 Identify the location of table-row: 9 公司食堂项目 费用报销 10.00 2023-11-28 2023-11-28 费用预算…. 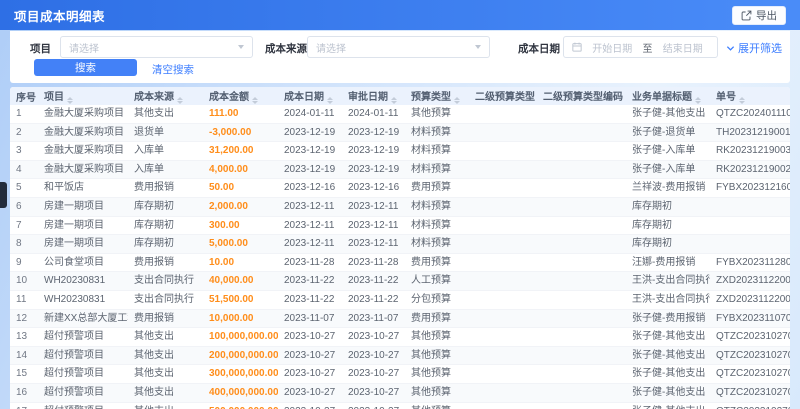
(400, 263).